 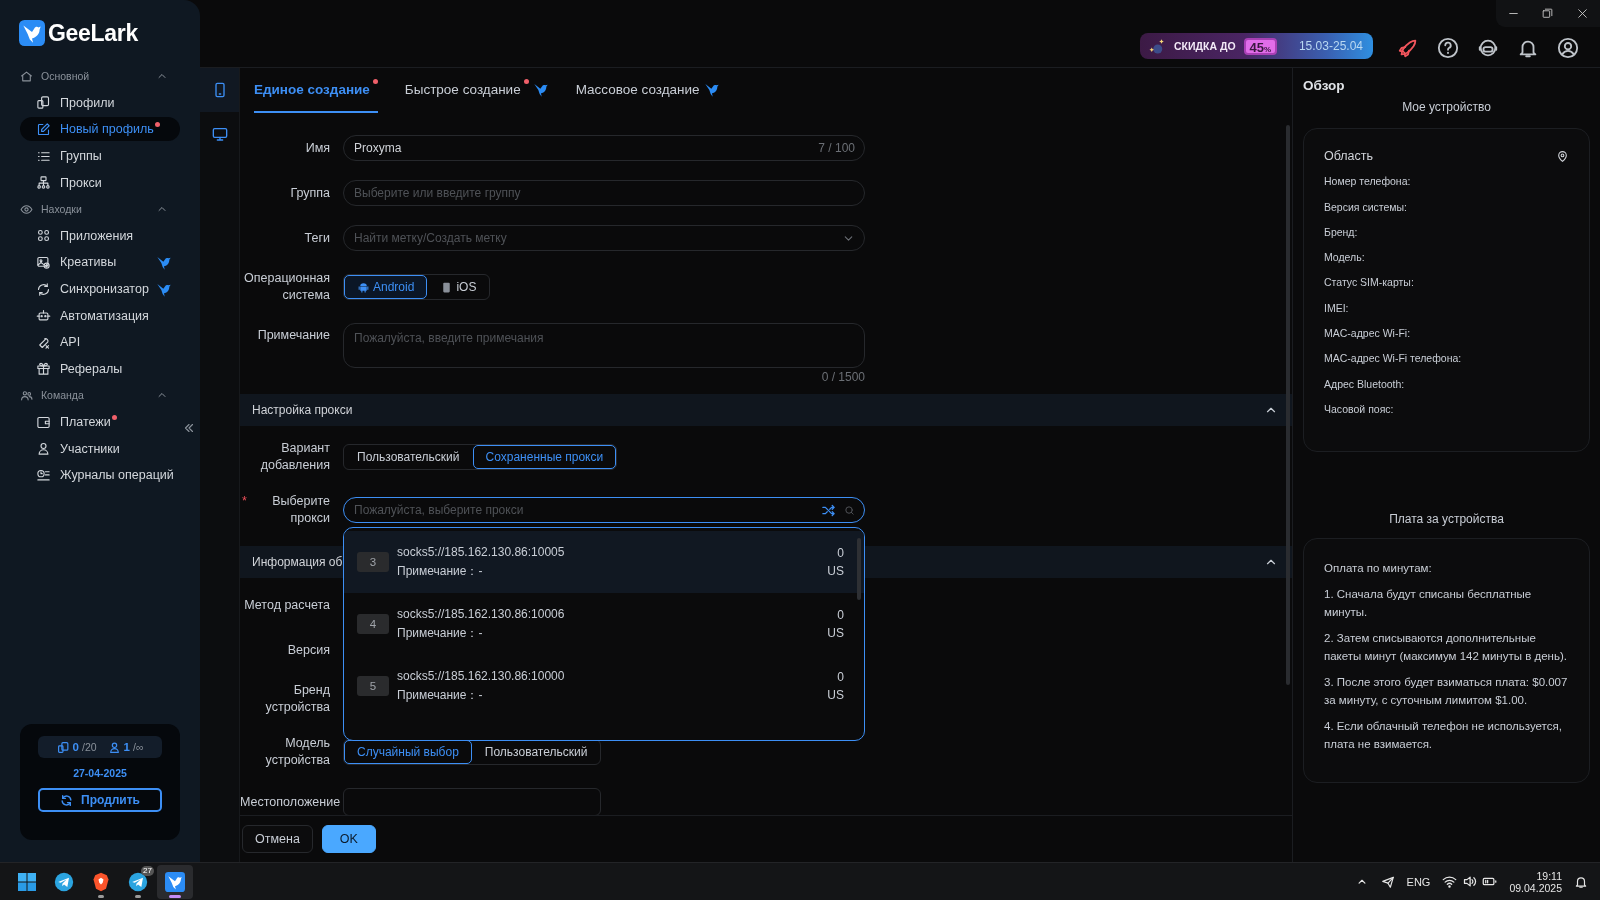 I want to click on required-mark: *, so click(x=244, y=501).